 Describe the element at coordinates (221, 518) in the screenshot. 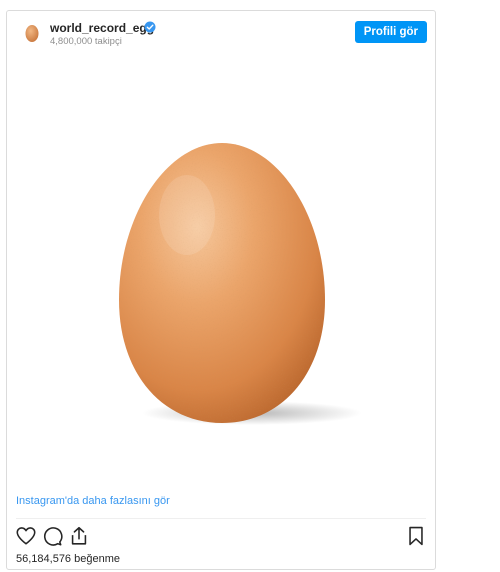

I see `divider` at that location.